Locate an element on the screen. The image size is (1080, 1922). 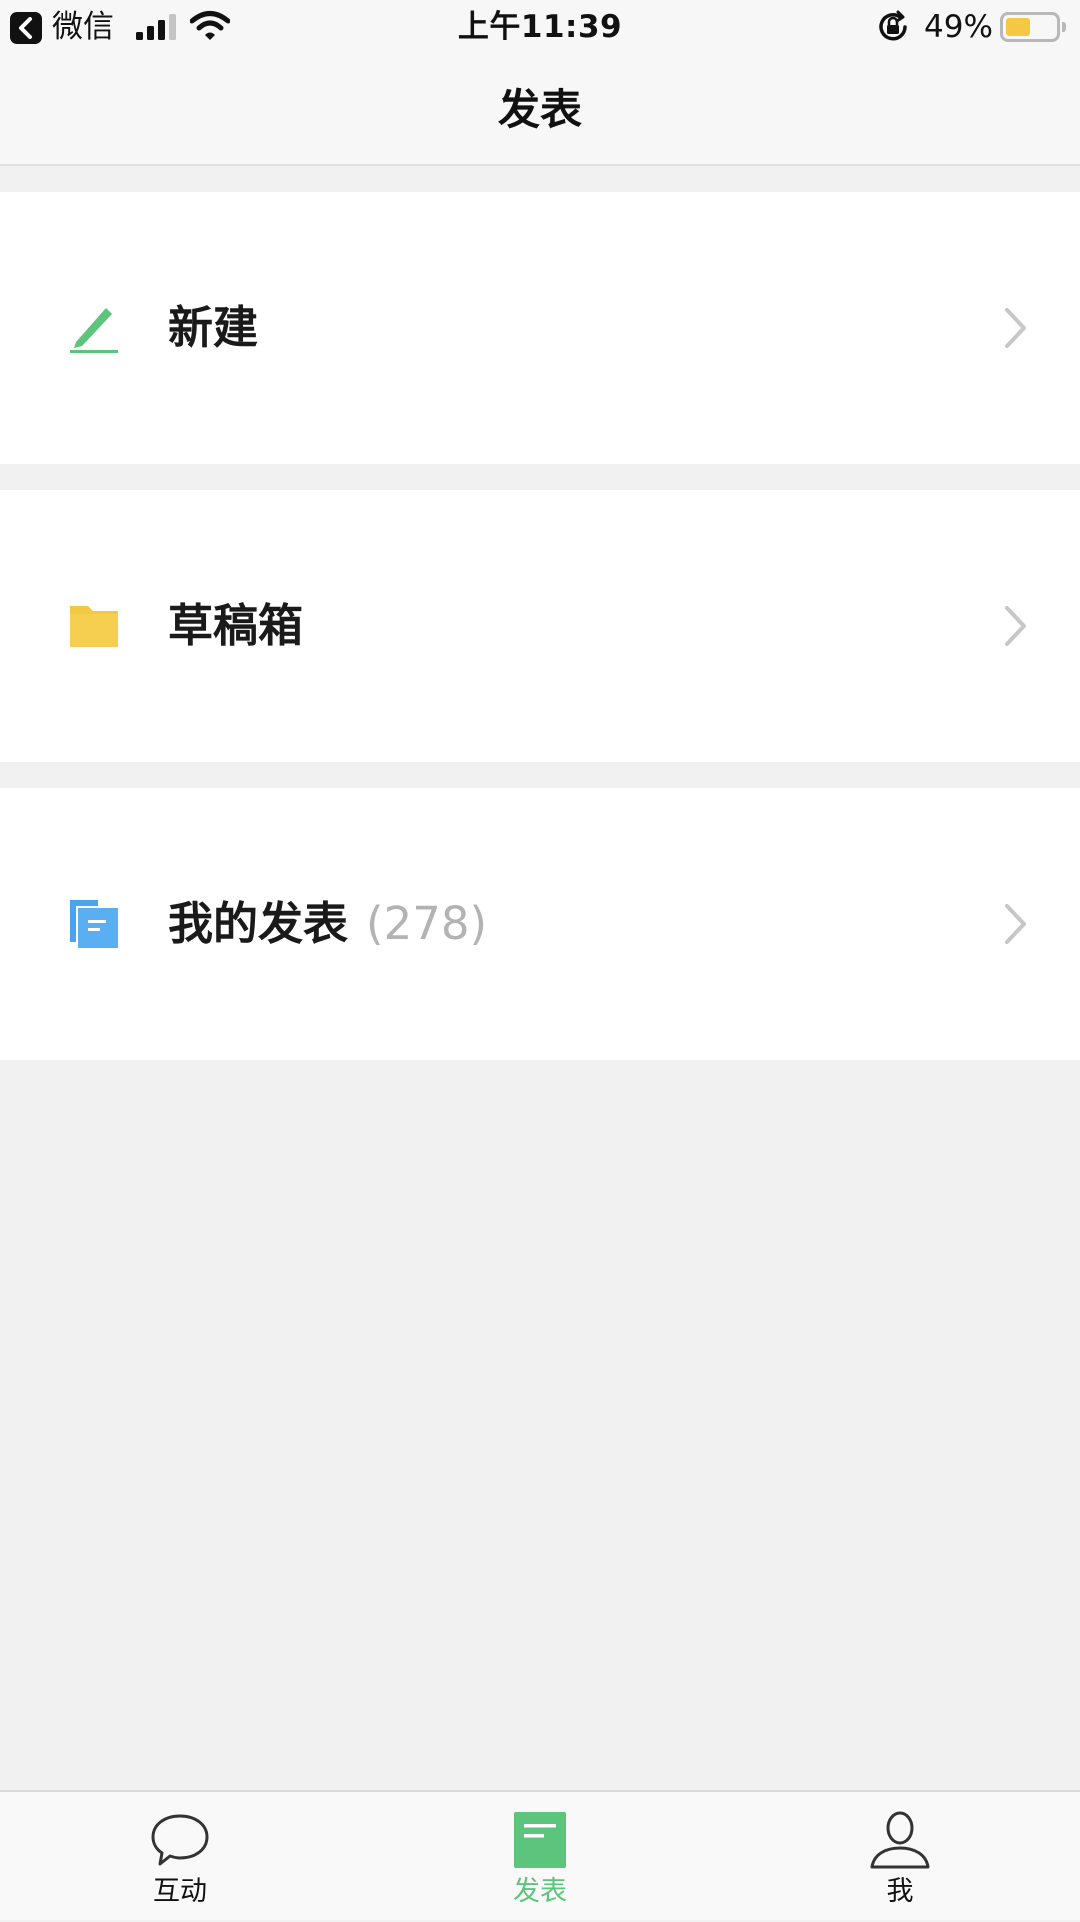
documents-icon is located at coordinates (94, 924).